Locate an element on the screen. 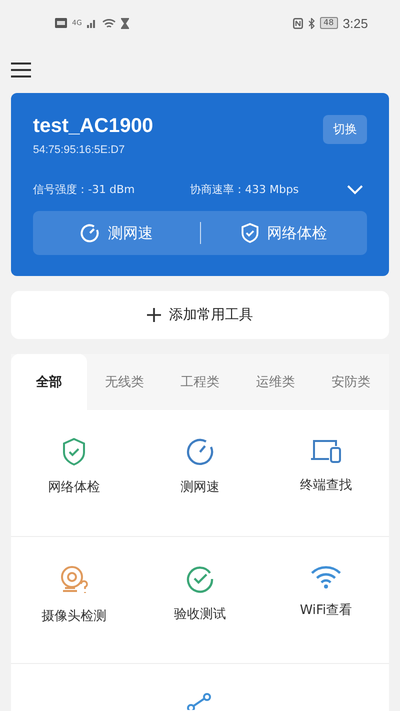 The width and height of the screenshot is (400, 711). battery-indicator: 48 is located at coordinates (329, 23).